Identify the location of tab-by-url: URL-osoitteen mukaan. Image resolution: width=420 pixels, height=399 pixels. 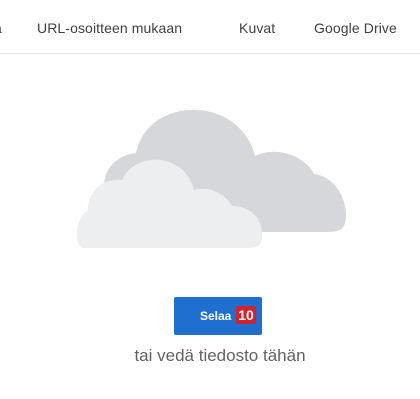
(109, 28).